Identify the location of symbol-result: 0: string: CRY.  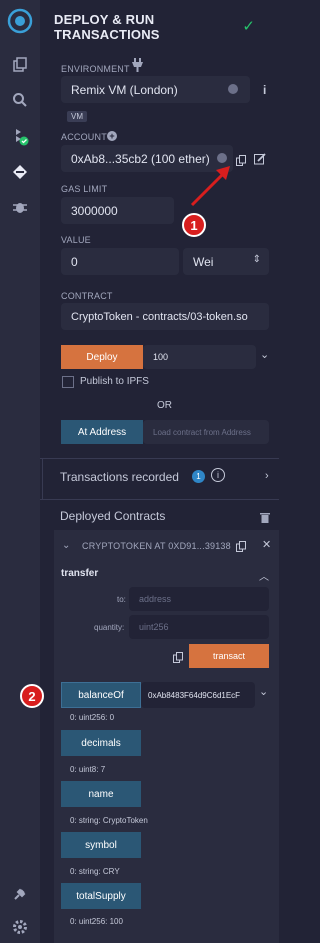
(95, 871).